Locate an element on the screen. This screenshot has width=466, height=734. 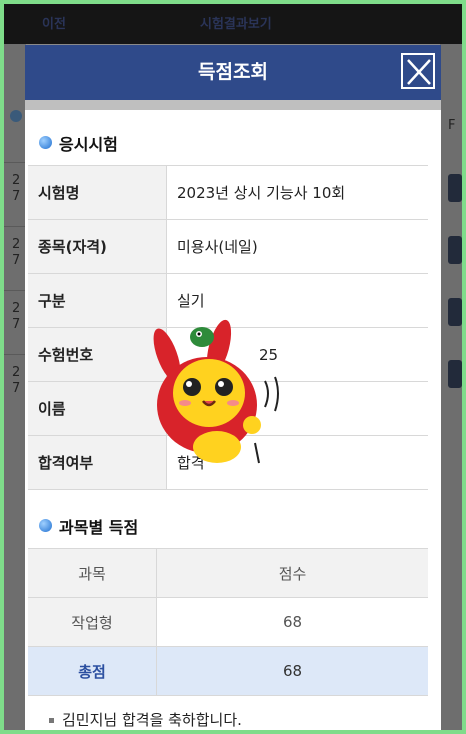
field-label: 이름 is located at coordinates (97, 408).